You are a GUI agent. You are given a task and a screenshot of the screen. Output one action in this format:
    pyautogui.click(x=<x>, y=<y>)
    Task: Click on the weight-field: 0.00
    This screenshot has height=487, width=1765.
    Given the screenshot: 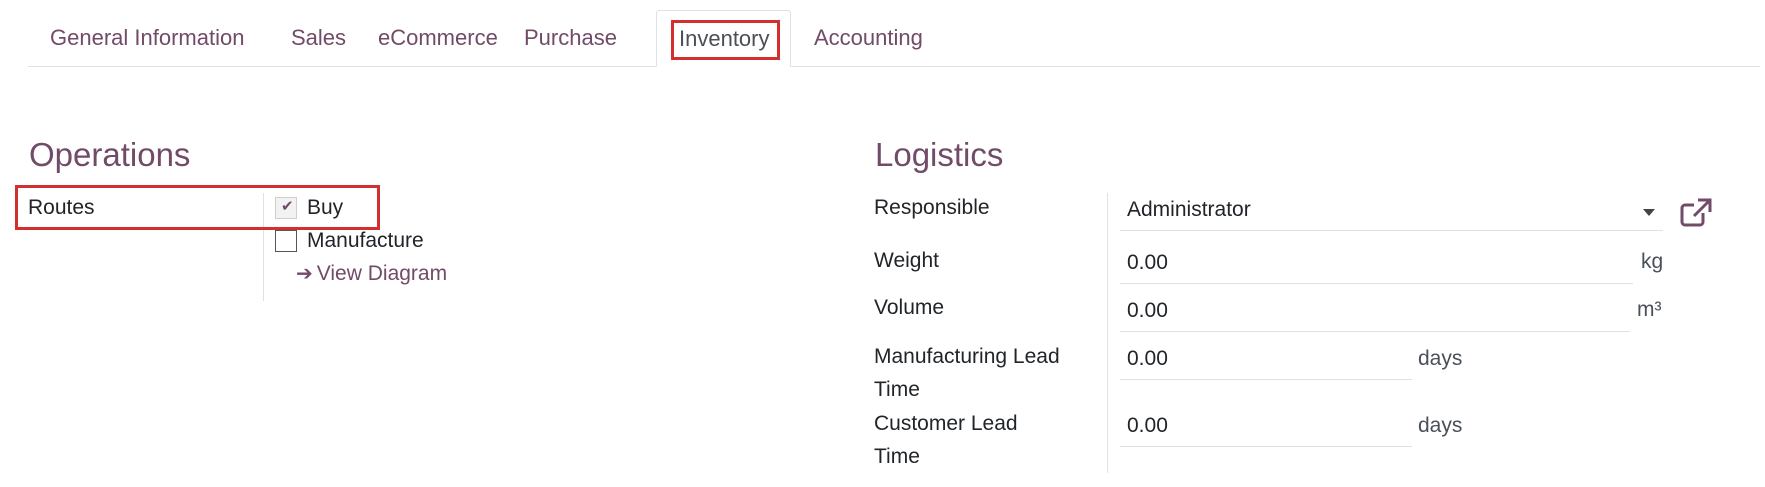 What is the action you would take?
    pyautogui.click(x=1376, y=262)
    